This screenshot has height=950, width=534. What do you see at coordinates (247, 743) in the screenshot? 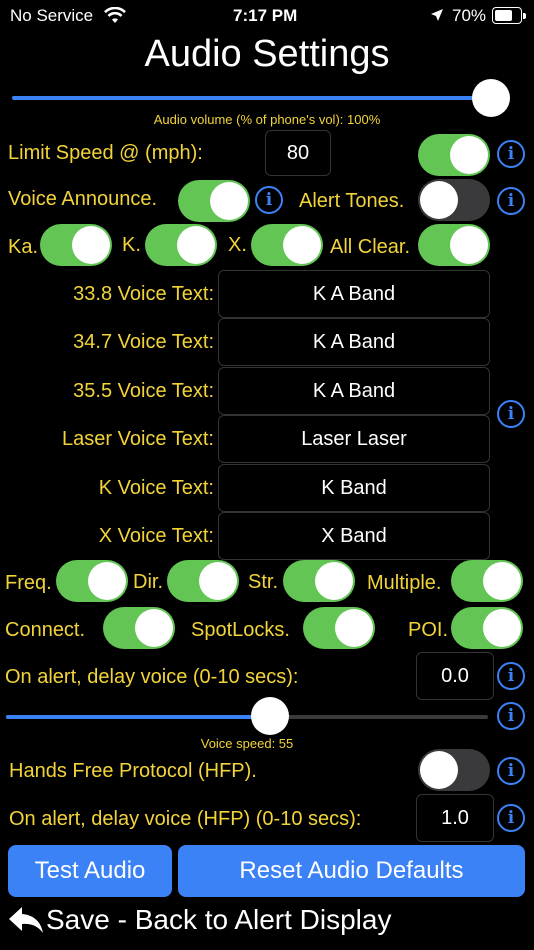
I see `voice-speed-caption: Voice speed: 55` at bounding box center [247, 743].